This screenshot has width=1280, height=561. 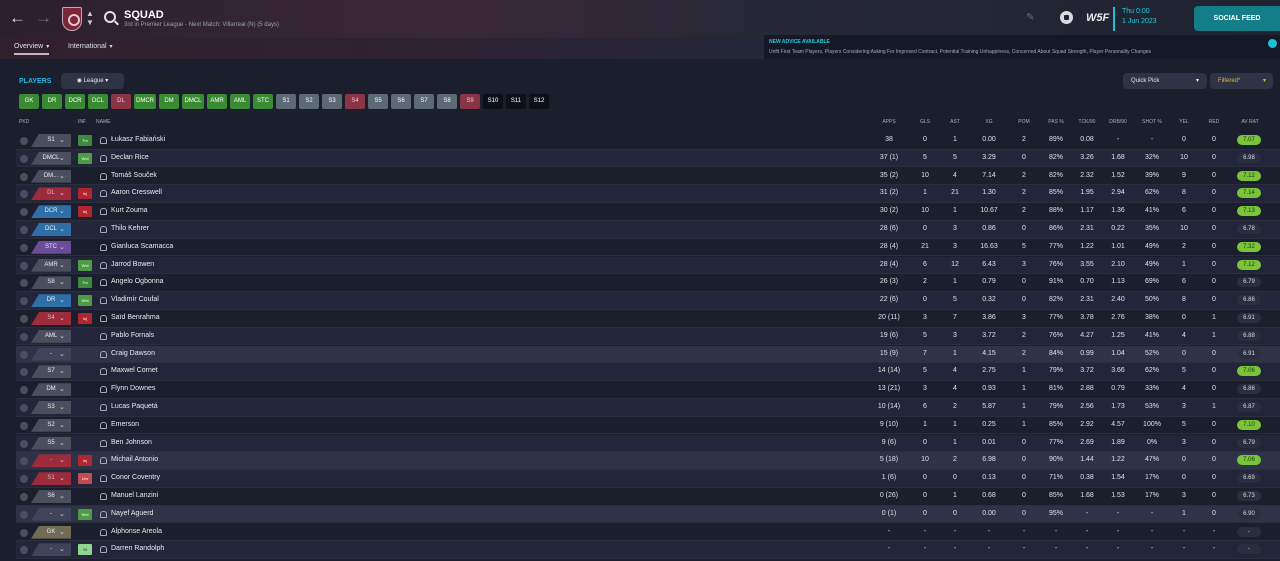 What do you see at coordinates (98, 101) in the screenshot?
I see `position-button-dcl: DCL` at bounding box center [98, 101].